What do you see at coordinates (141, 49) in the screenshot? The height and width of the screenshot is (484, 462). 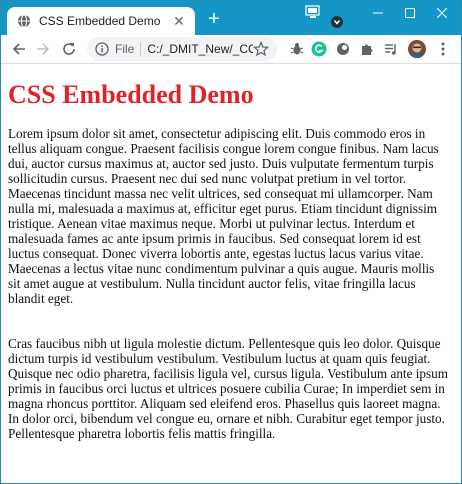 I see `address-separator` at bounding box center [141, 49].